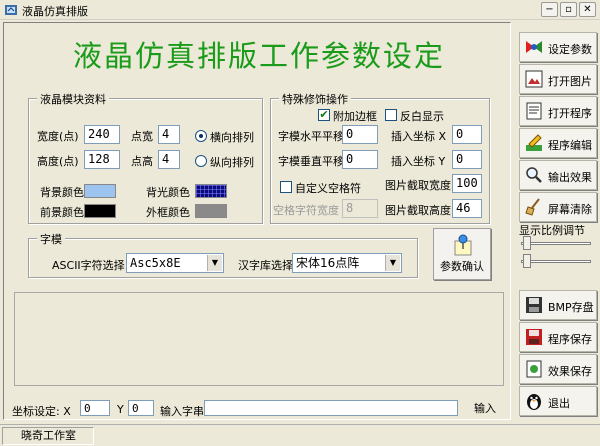 The width and height of the screenshot is (600, 446). What do you see at coordinates (232, 162) in the screenshot?
I see `vertical-label: 纵向排列` at bounding box center [232, 162].